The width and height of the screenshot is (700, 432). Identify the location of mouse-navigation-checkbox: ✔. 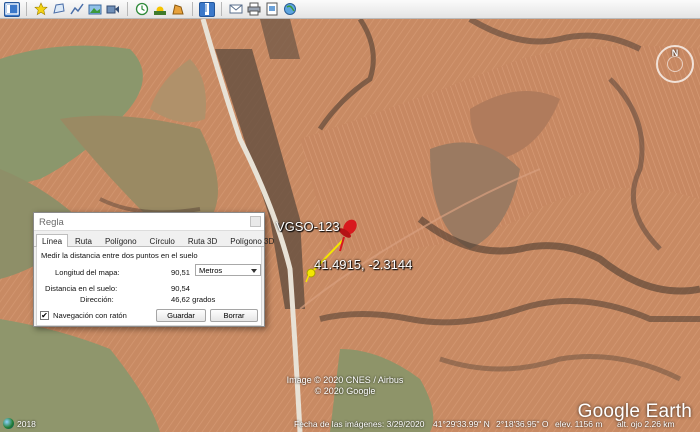
(44, 315).